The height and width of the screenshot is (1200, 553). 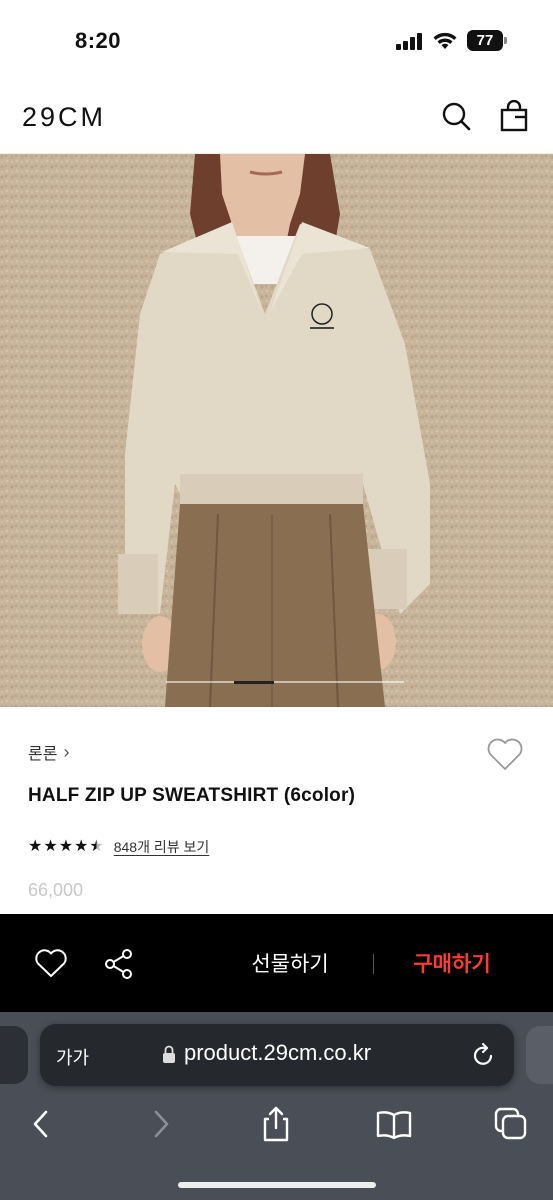 I want to click on brand-link: 론론 ›, so click(x=48, y=752).